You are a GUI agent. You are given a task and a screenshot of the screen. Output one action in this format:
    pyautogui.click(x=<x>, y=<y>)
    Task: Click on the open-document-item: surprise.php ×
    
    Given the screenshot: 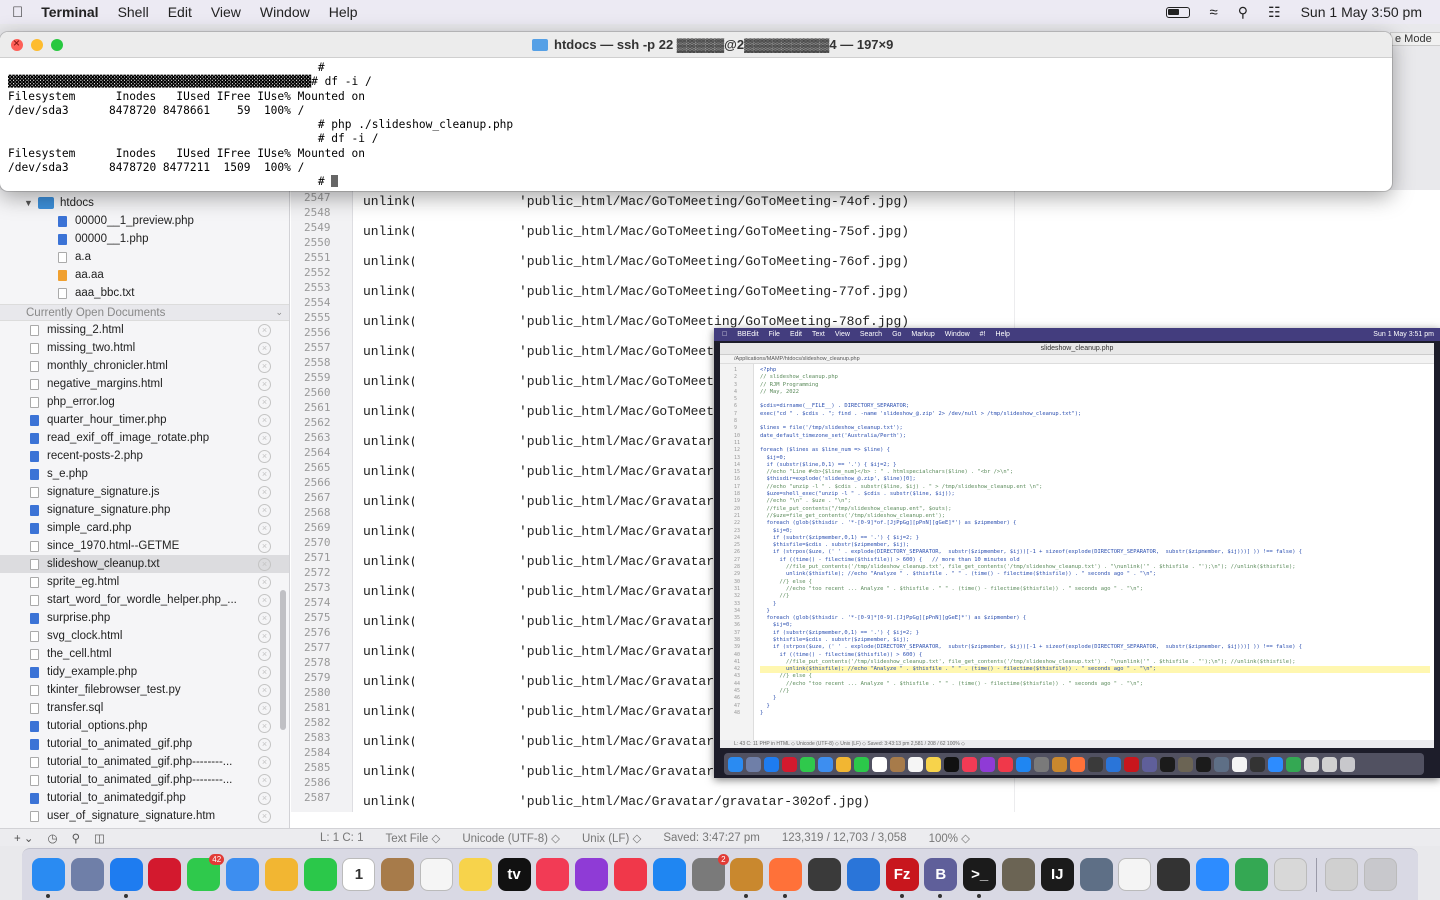 What is the action you would take?
    pyautogui.click(x=144, y=618)
    